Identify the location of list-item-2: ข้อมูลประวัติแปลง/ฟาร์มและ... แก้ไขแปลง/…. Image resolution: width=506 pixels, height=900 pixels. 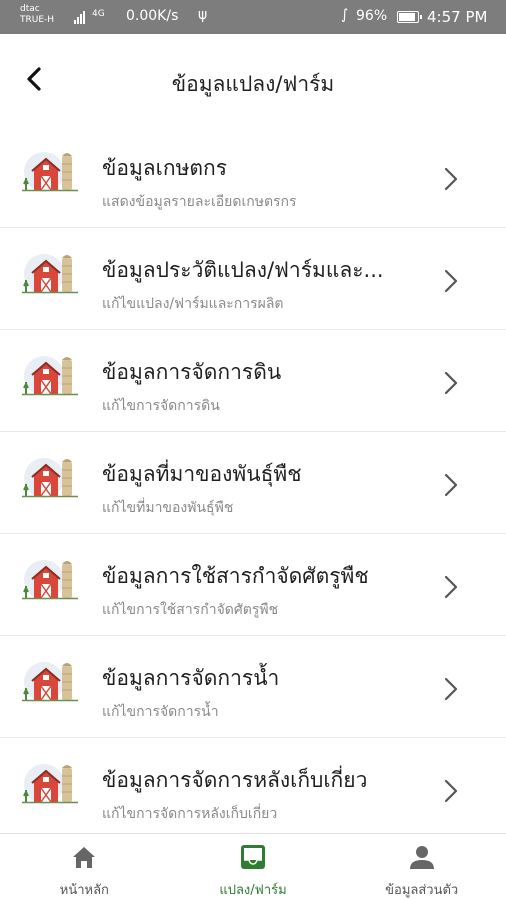
(253, 279).